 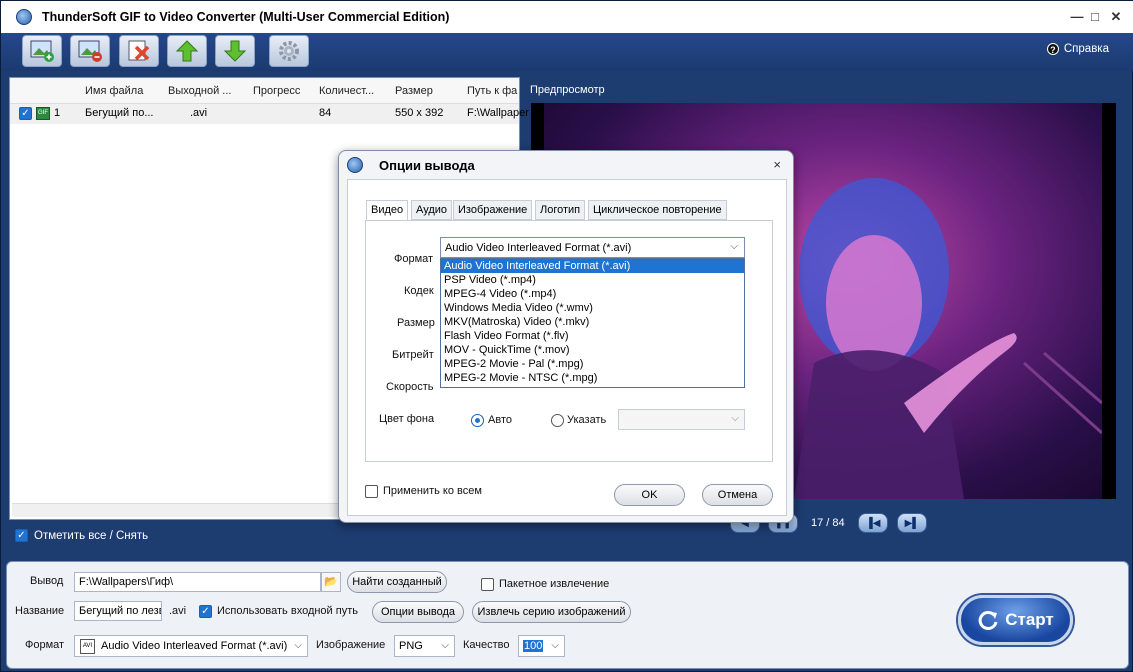 I want to click on specify-radio, so click(x=557, y=420).